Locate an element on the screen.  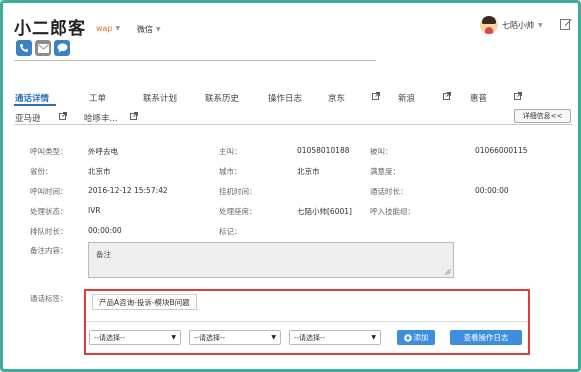
tag-select-level-1-value: --请选择-- is located at coordinates (110, 337).